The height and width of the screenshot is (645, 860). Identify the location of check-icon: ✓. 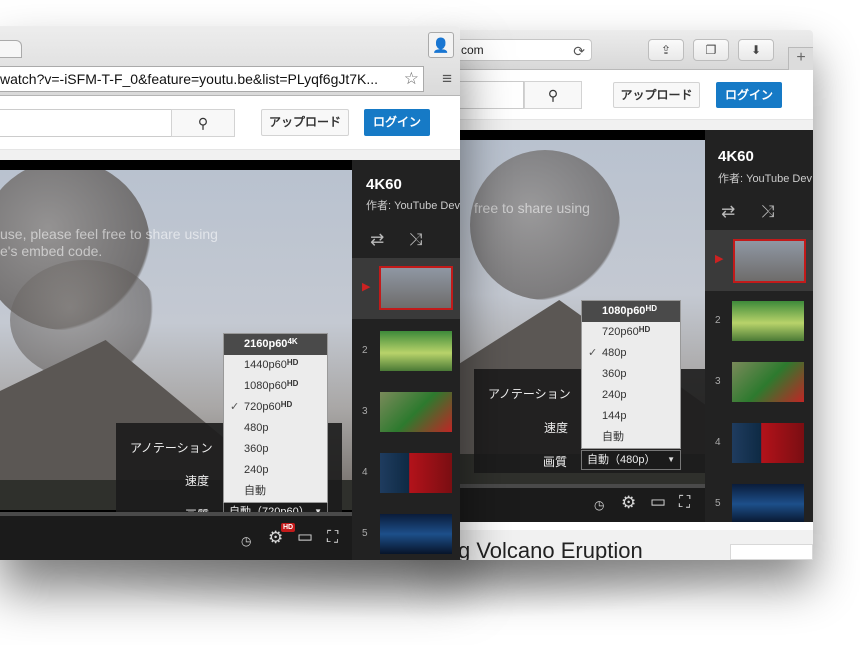
(593, 353).